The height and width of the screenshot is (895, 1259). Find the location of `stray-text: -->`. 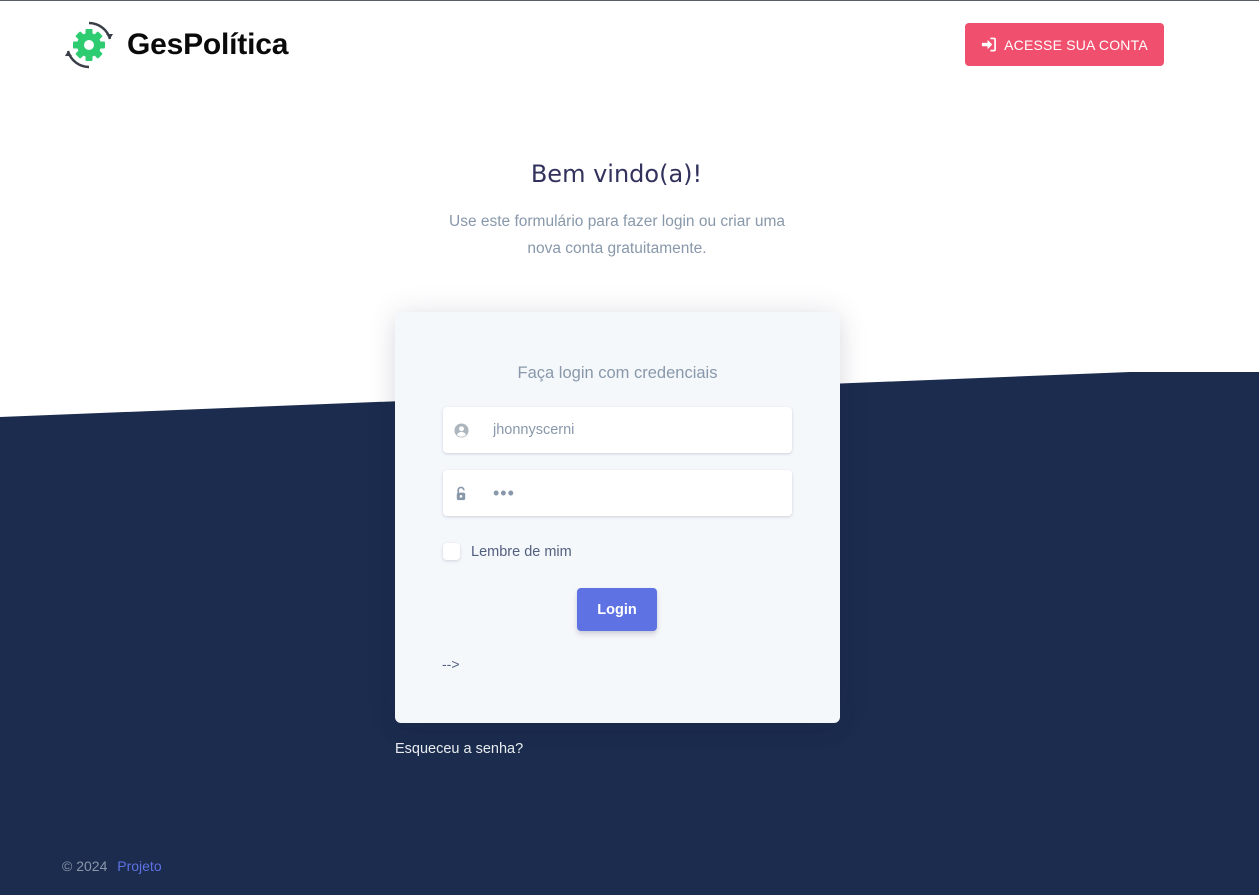

stray-text: --> is located at coordinates (451, 664).